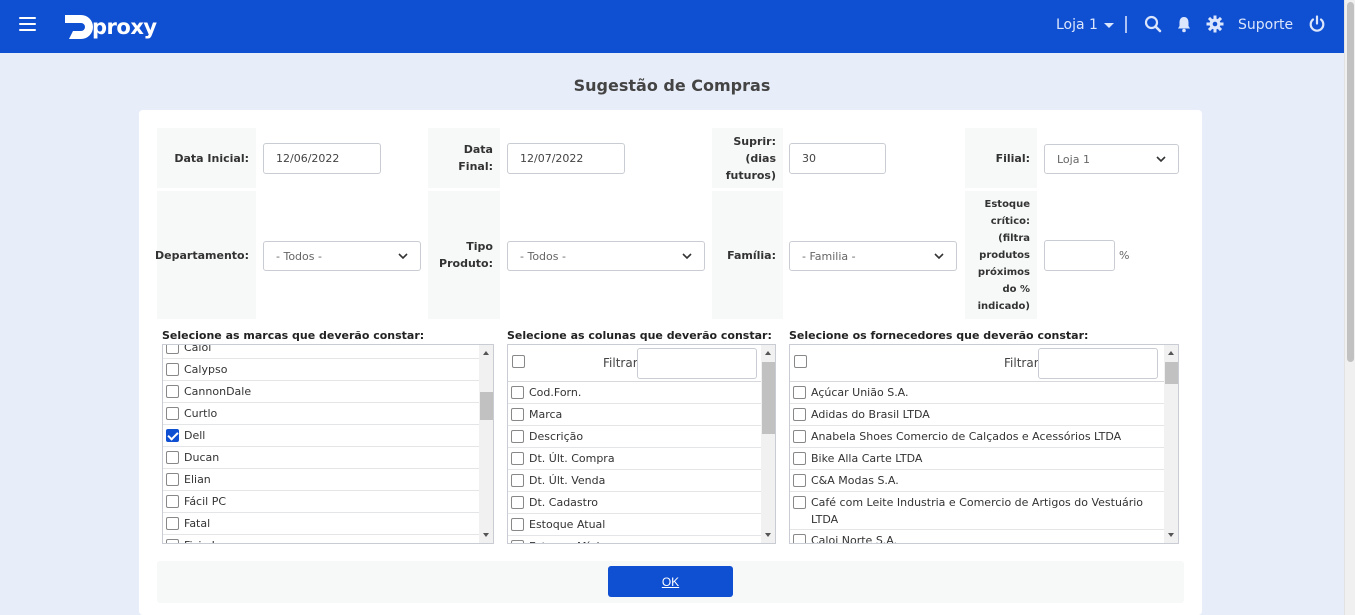 This screenshot has height=615, width=1355. Describe the element at coordinates (567, 524) in the screenshot. I see `list-item-label: Estoque Atual` at that location.